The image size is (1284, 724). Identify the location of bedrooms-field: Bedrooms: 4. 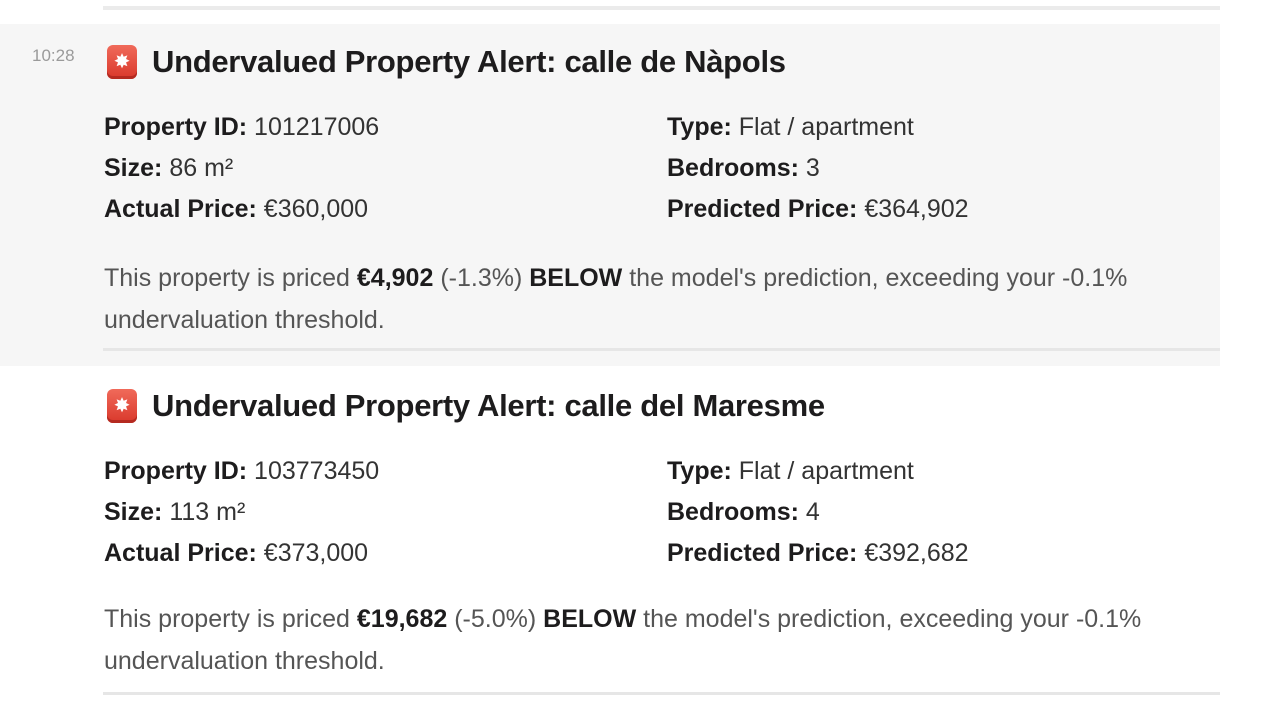
(743, 512).